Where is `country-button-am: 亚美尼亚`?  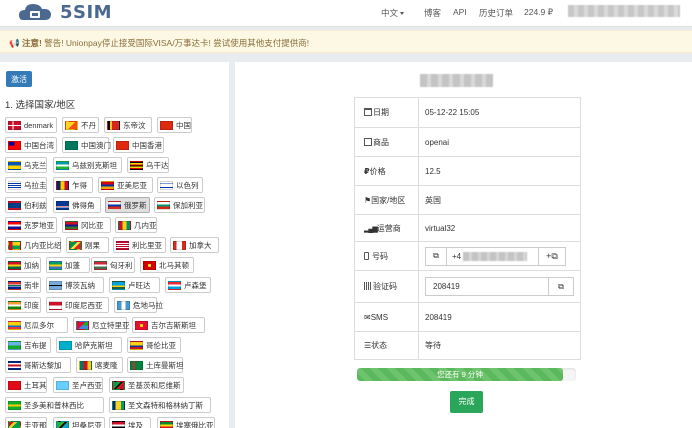
country-button-am: 亚美尼亚 is located at coordinates (125, 185).